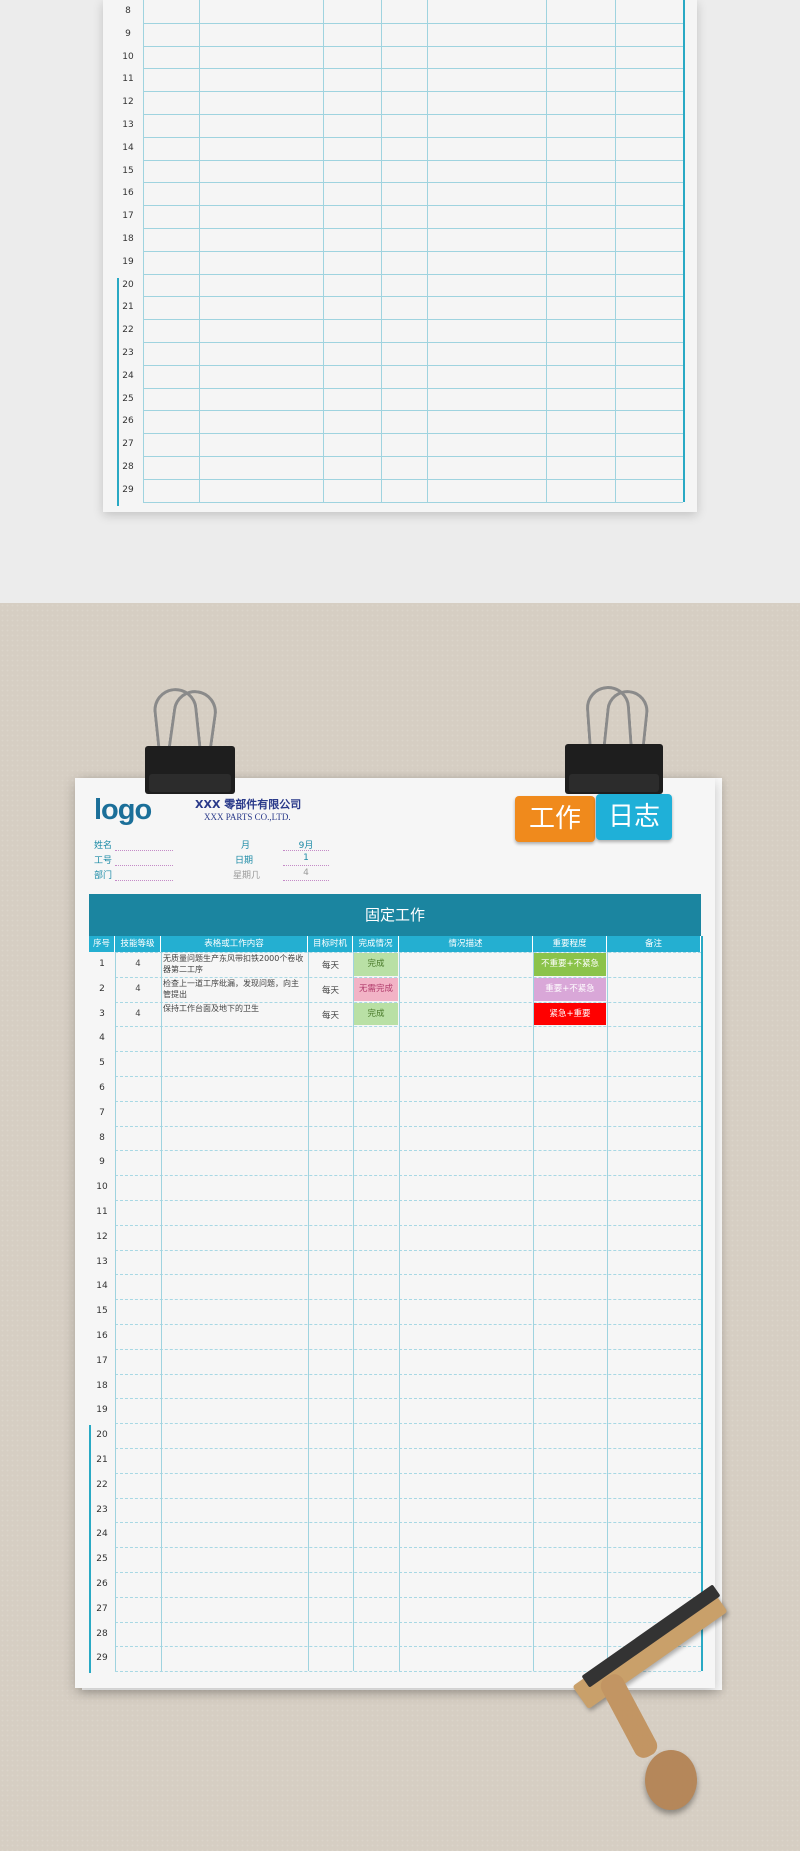 Image resolution: width=800 pixels, height=1851 pixels. What do you see at coordinates (102, 1236) in the screenshot?
I see `row-number: 12` at bounding box center [102, 1236].